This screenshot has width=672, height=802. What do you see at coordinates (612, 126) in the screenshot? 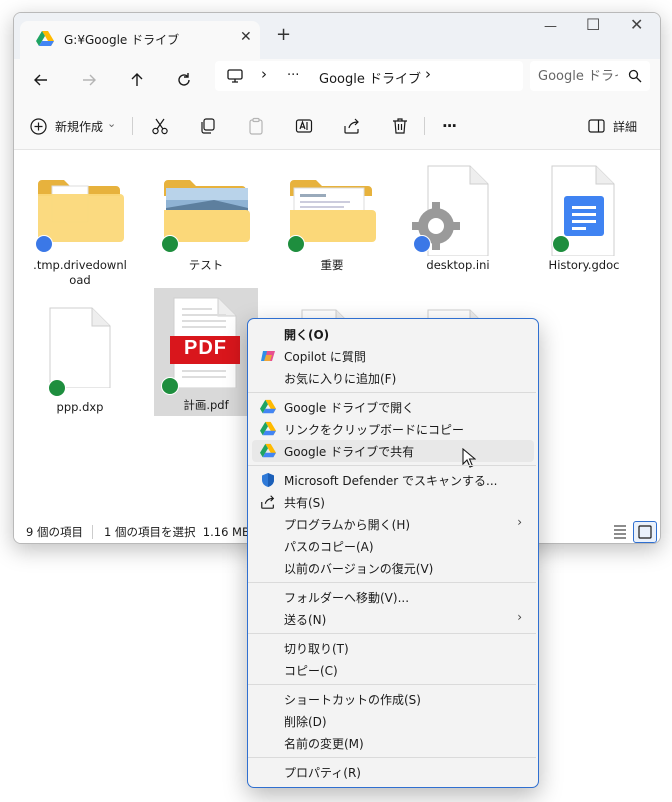
I see `details-pane-button: 詳細` at bounding box center [612, 126].